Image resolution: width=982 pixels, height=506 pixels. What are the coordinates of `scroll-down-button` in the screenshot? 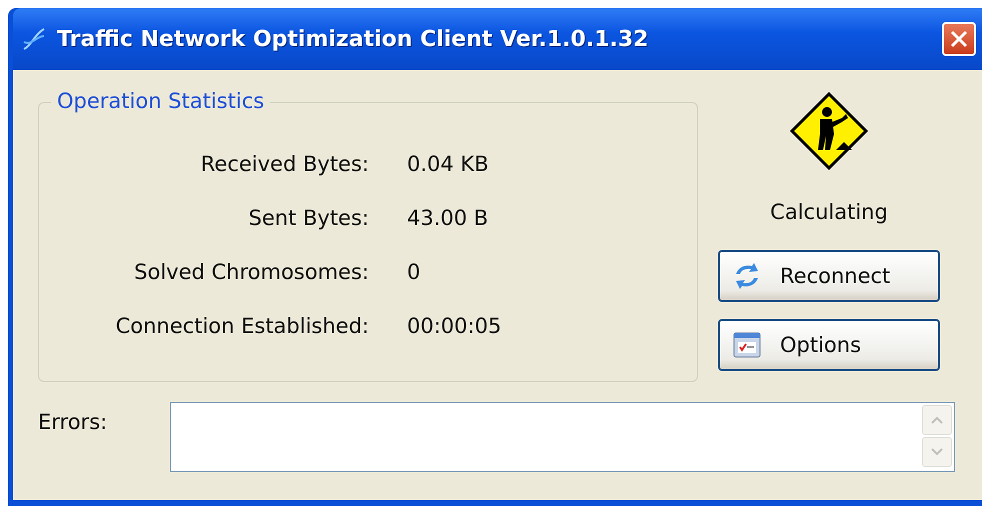 It's located at (937, 452).